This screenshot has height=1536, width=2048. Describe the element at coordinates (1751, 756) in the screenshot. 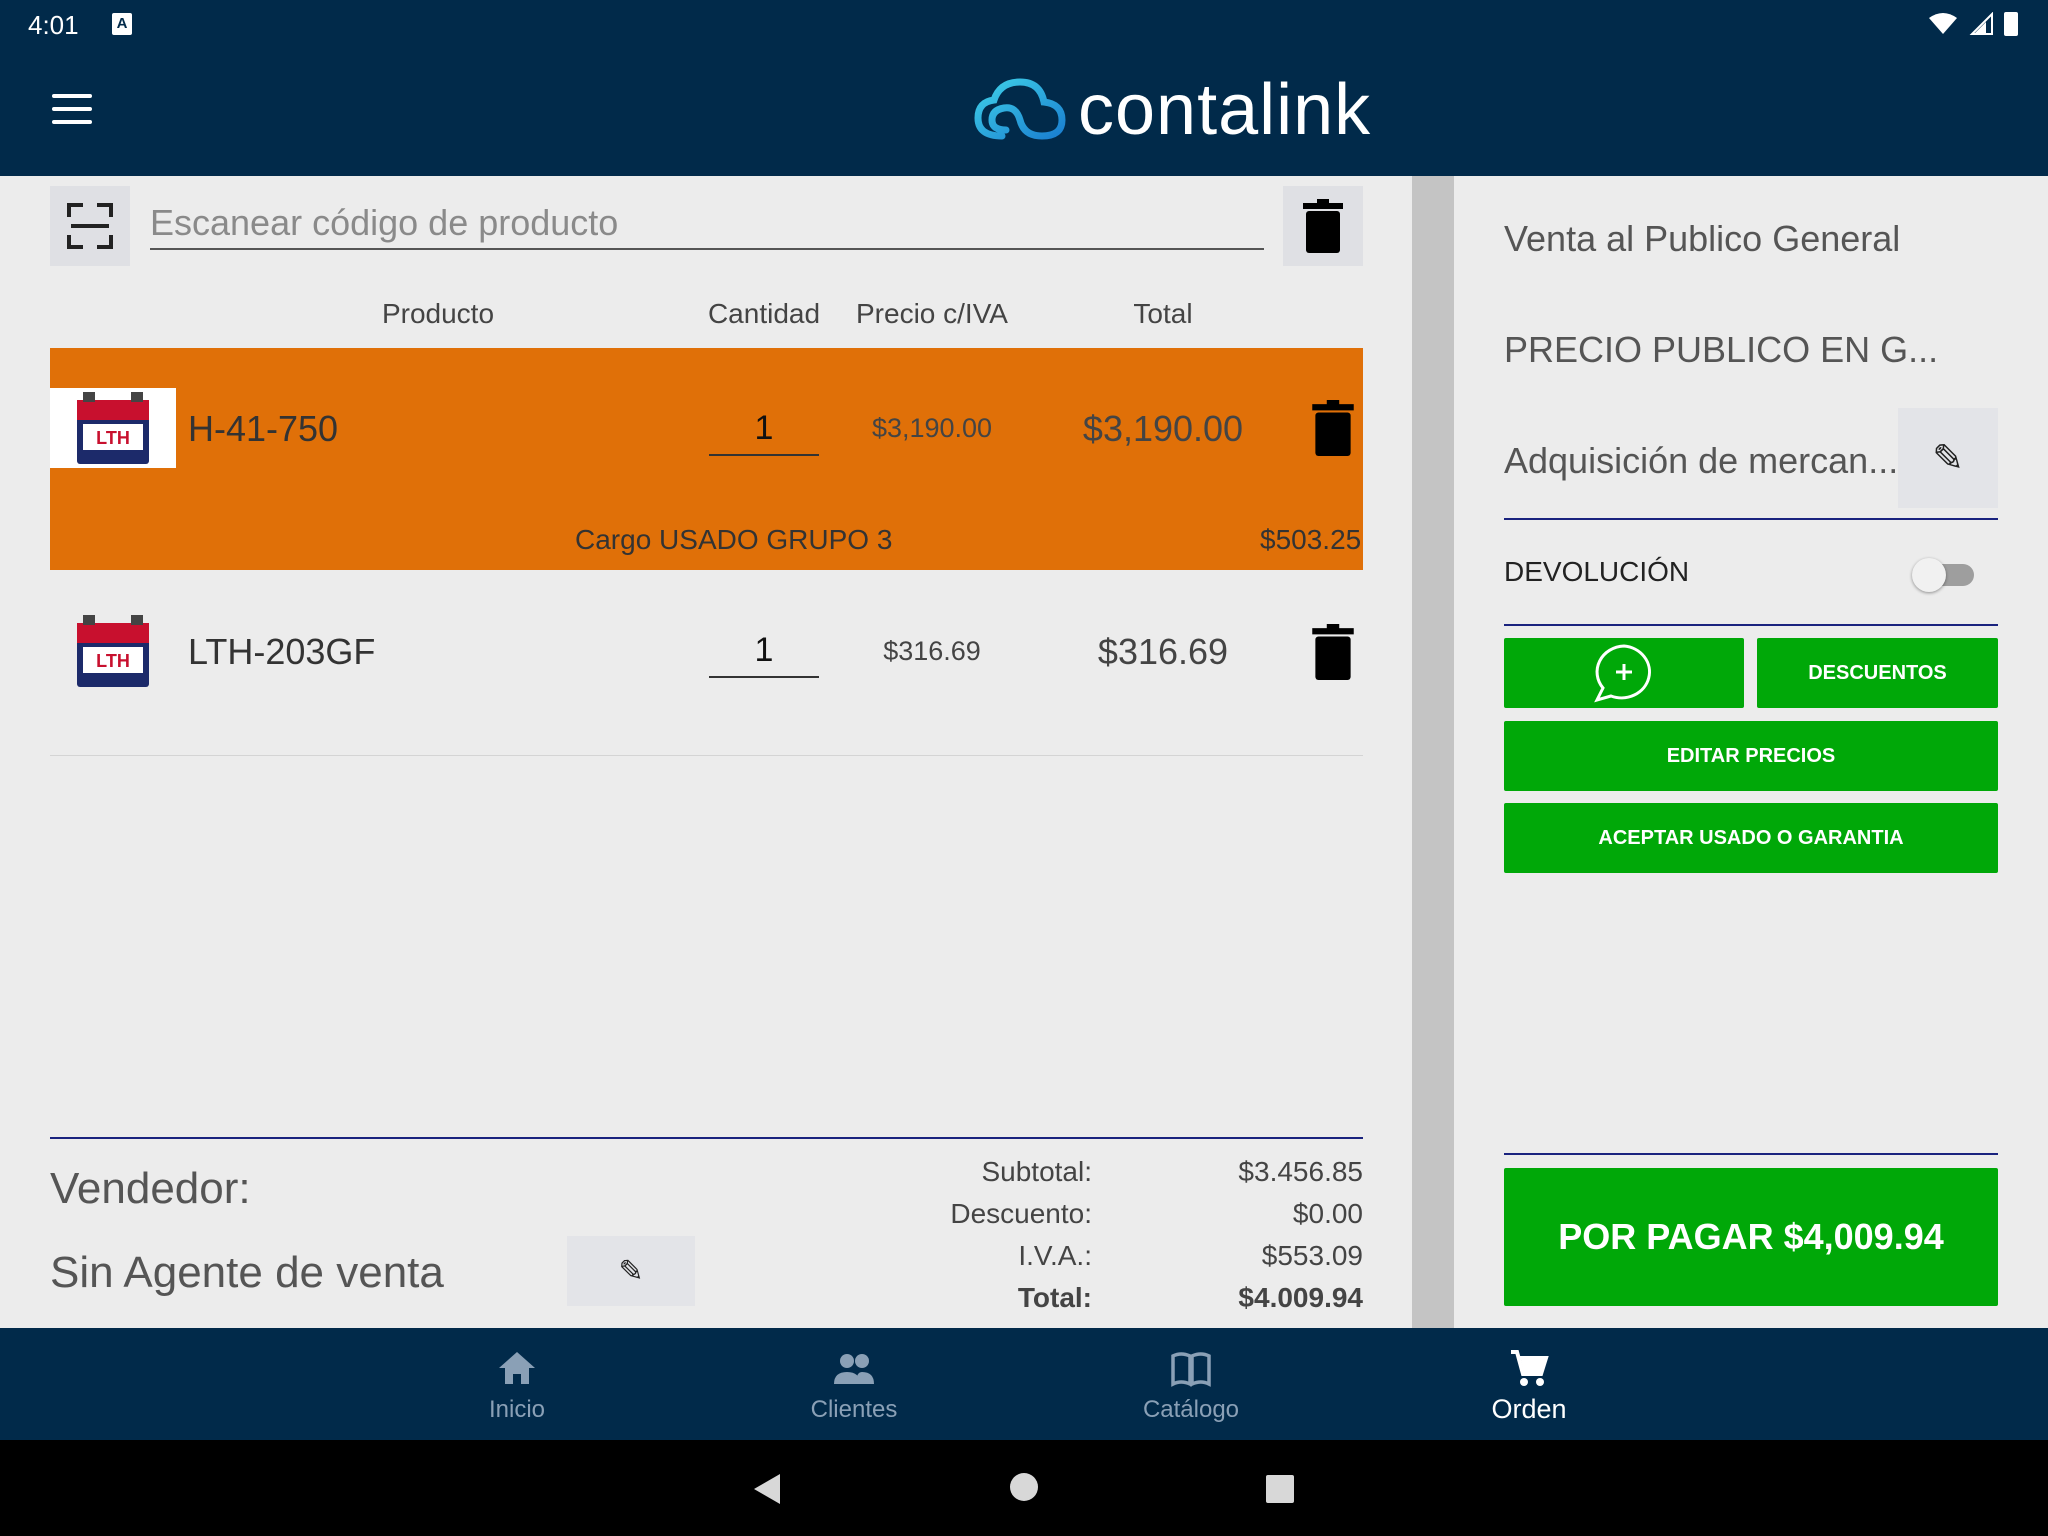

I see `edit-prices-button: EDITAR PRECIOS` at that location.